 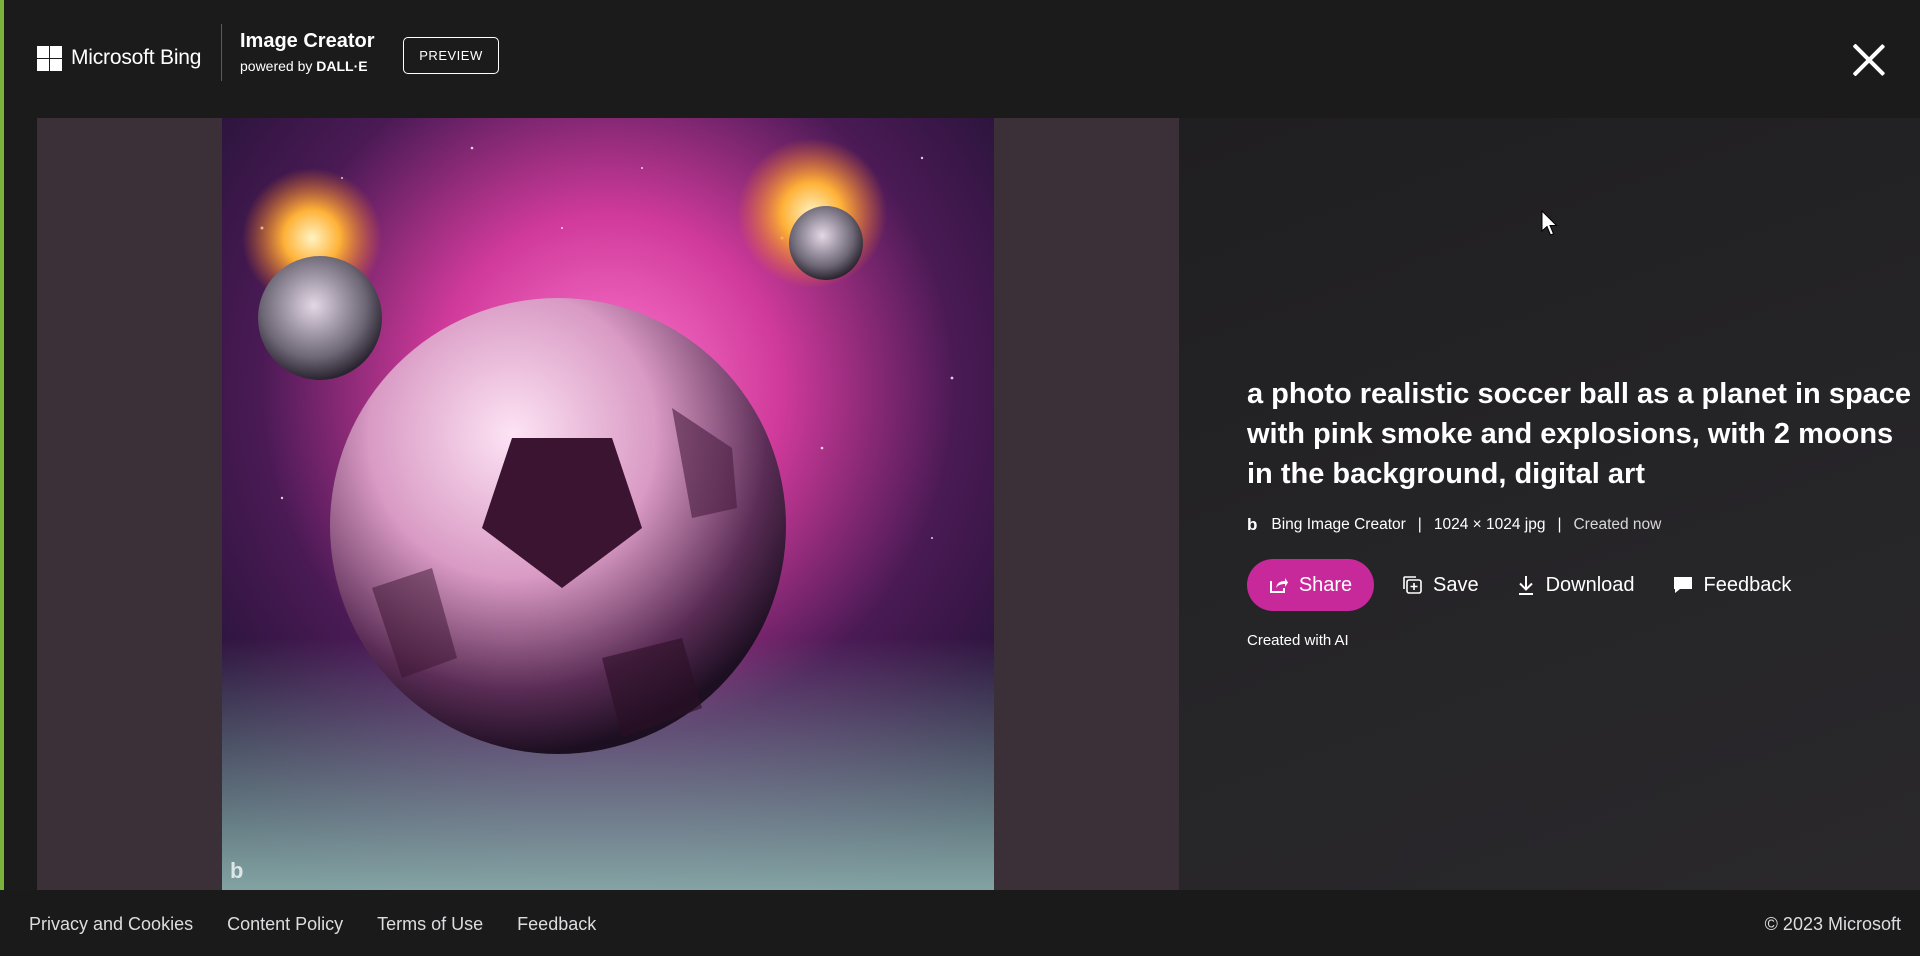 I want to click on action-bar: Share Save Download Feedback, so click(x=1537, y=585).